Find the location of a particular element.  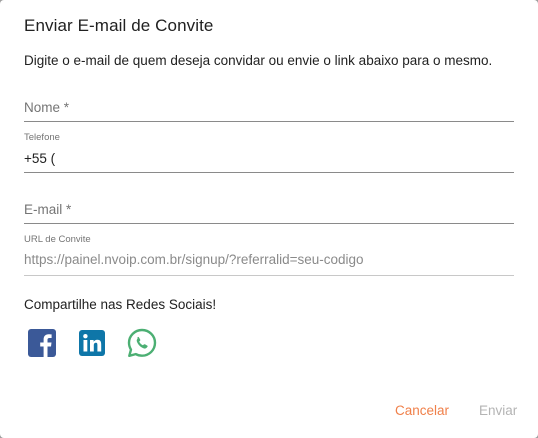

invite-url-label: URL de Convite is located at coordinates (57, 239).